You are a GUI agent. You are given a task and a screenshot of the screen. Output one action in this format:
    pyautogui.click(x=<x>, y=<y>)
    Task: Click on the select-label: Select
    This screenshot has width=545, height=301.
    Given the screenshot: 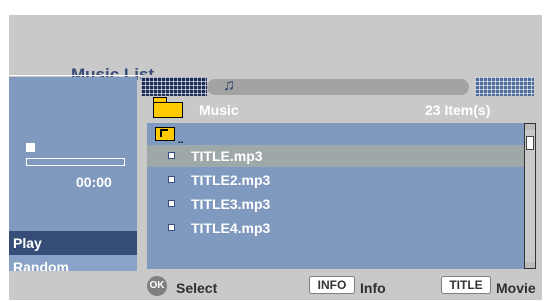 What is the action you would take?
    pyautogui.click(x=197, y=288)
    